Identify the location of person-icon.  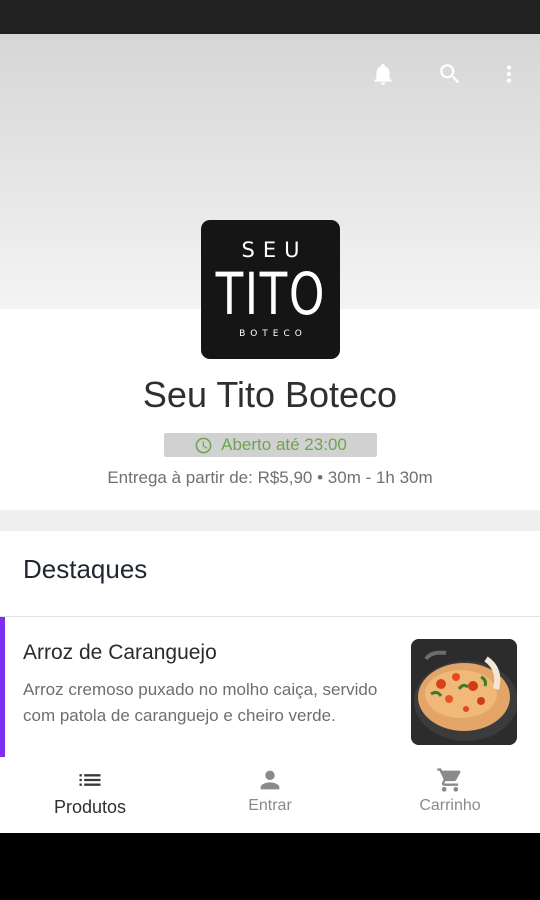
(270, 780).